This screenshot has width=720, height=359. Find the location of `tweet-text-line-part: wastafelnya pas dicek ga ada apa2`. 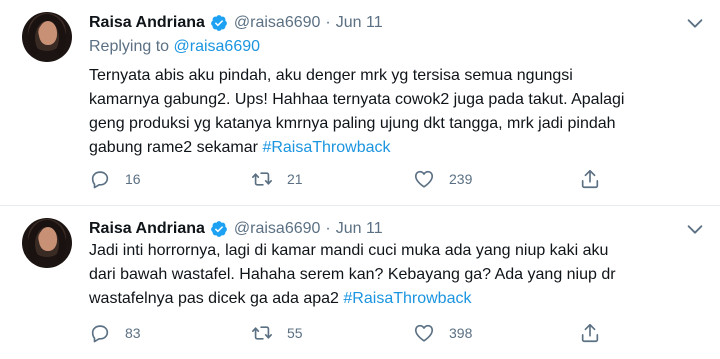

tweet-text-line-part: wastafelnya pas dicek ga ada apa2 is located at coordinates (214, 298).